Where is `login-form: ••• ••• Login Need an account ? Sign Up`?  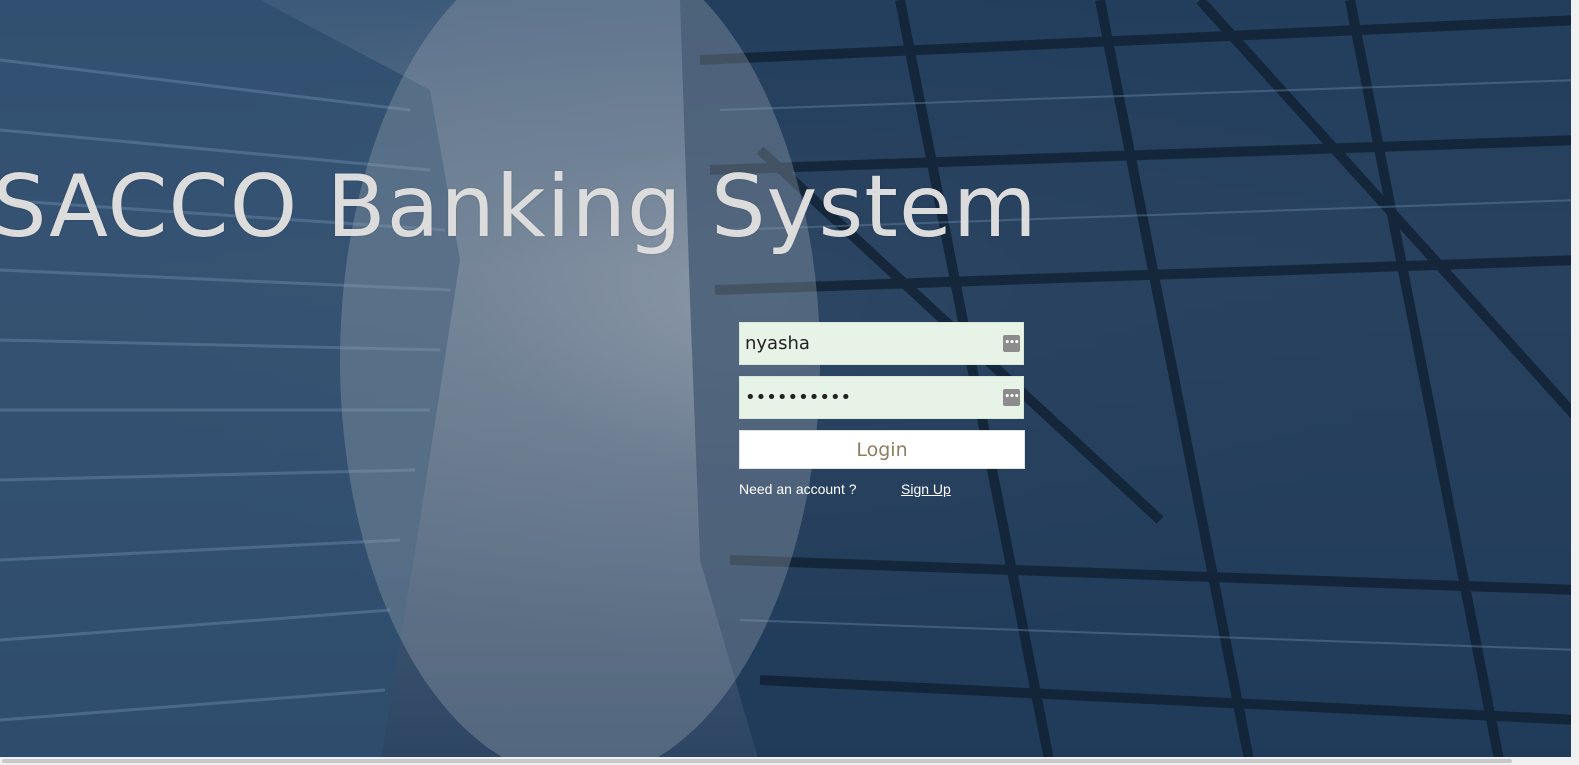 login-form: ••• ••• Login Need an account ? Sign Up is located at coordinates (882, 411).